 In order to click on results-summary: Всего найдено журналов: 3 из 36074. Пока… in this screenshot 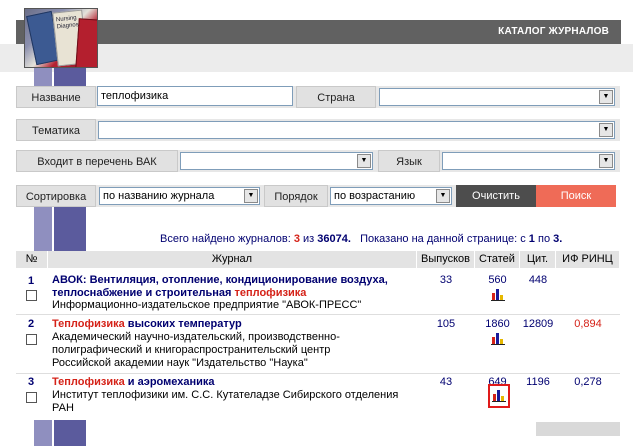, I will do `click(361, 239)`.